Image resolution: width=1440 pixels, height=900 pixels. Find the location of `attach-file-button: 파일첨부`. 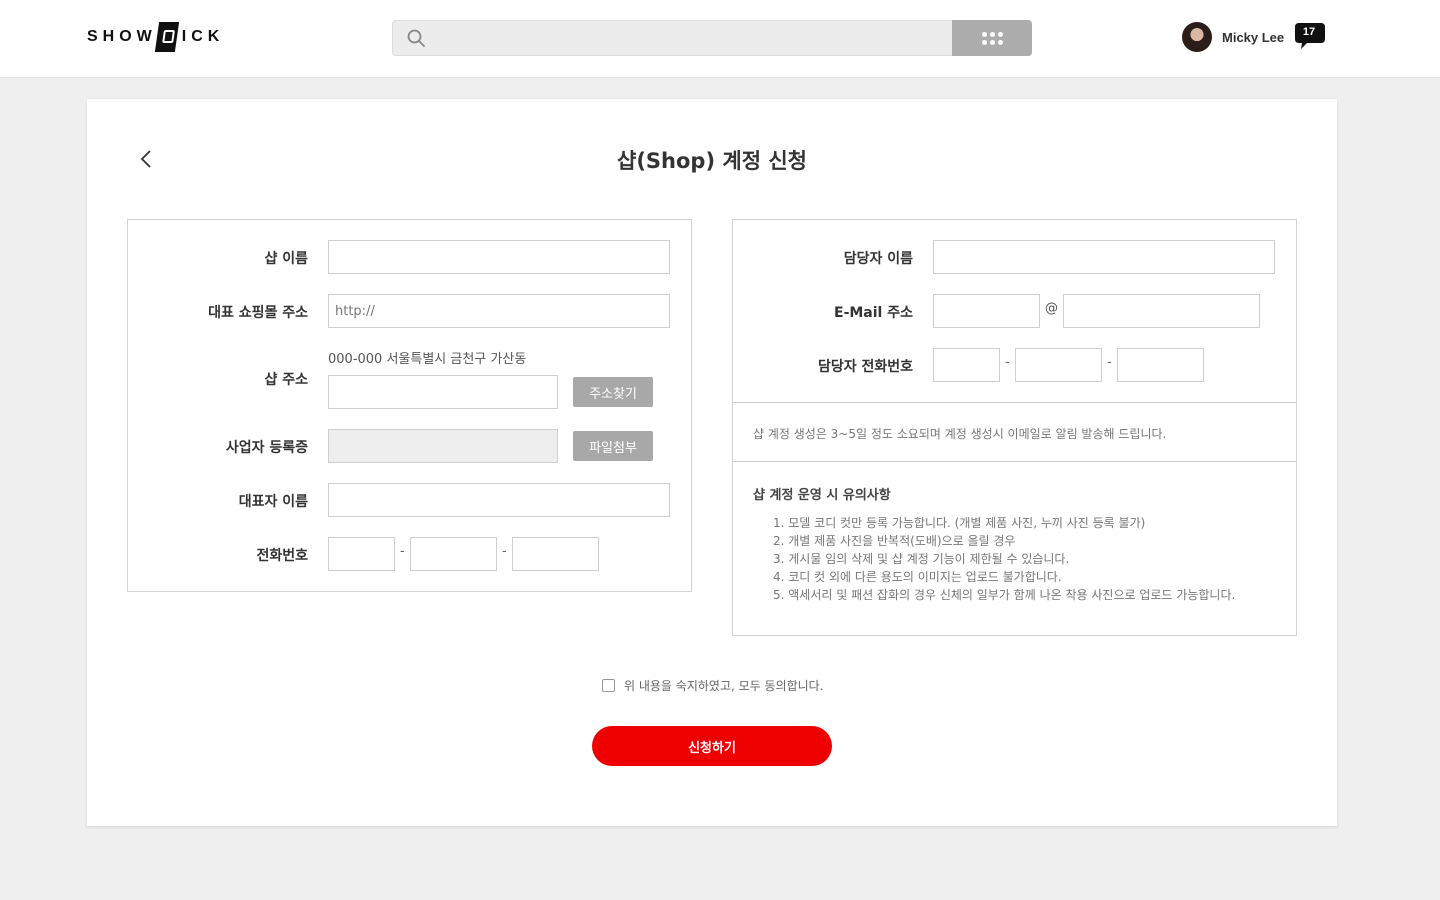

attach-file-button: 파일첨부 is located at coordinates (613, 446).